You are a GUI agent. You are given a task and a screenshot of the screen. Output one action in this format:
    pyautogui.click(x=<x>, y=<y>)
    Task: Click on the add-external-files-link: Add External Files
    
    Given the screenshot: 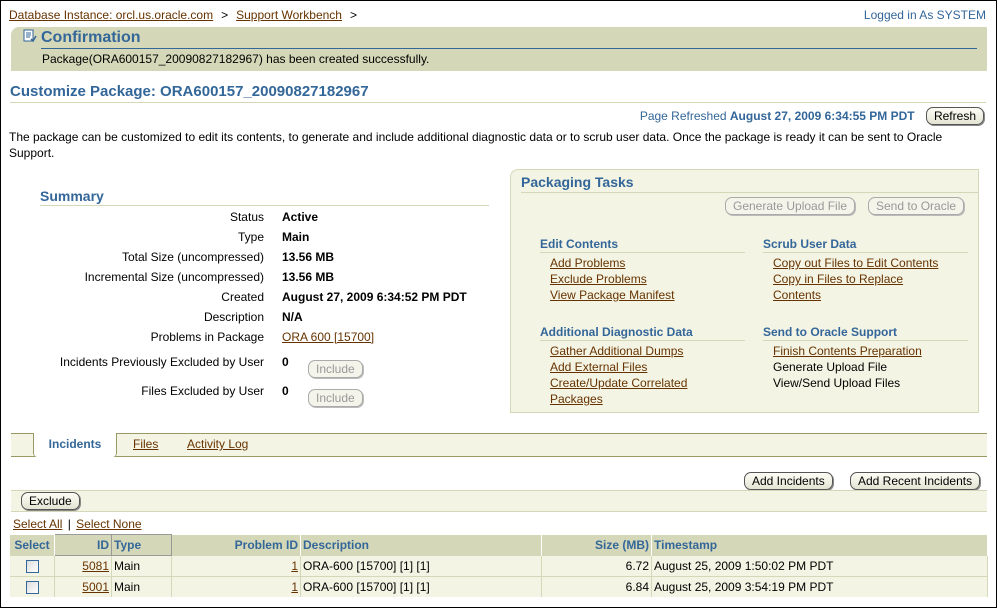 What is the action you would take?
    pyautogui.click(x=598, y=367)
    